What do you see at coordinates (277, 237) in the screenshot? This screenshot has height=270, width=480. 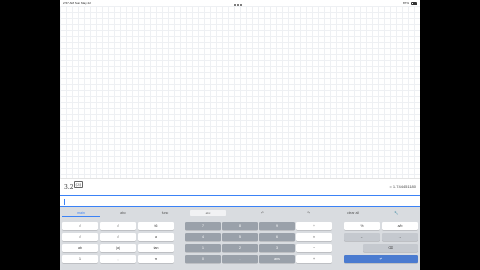 I see `key-6: 6` at bounding box center [277, 237].